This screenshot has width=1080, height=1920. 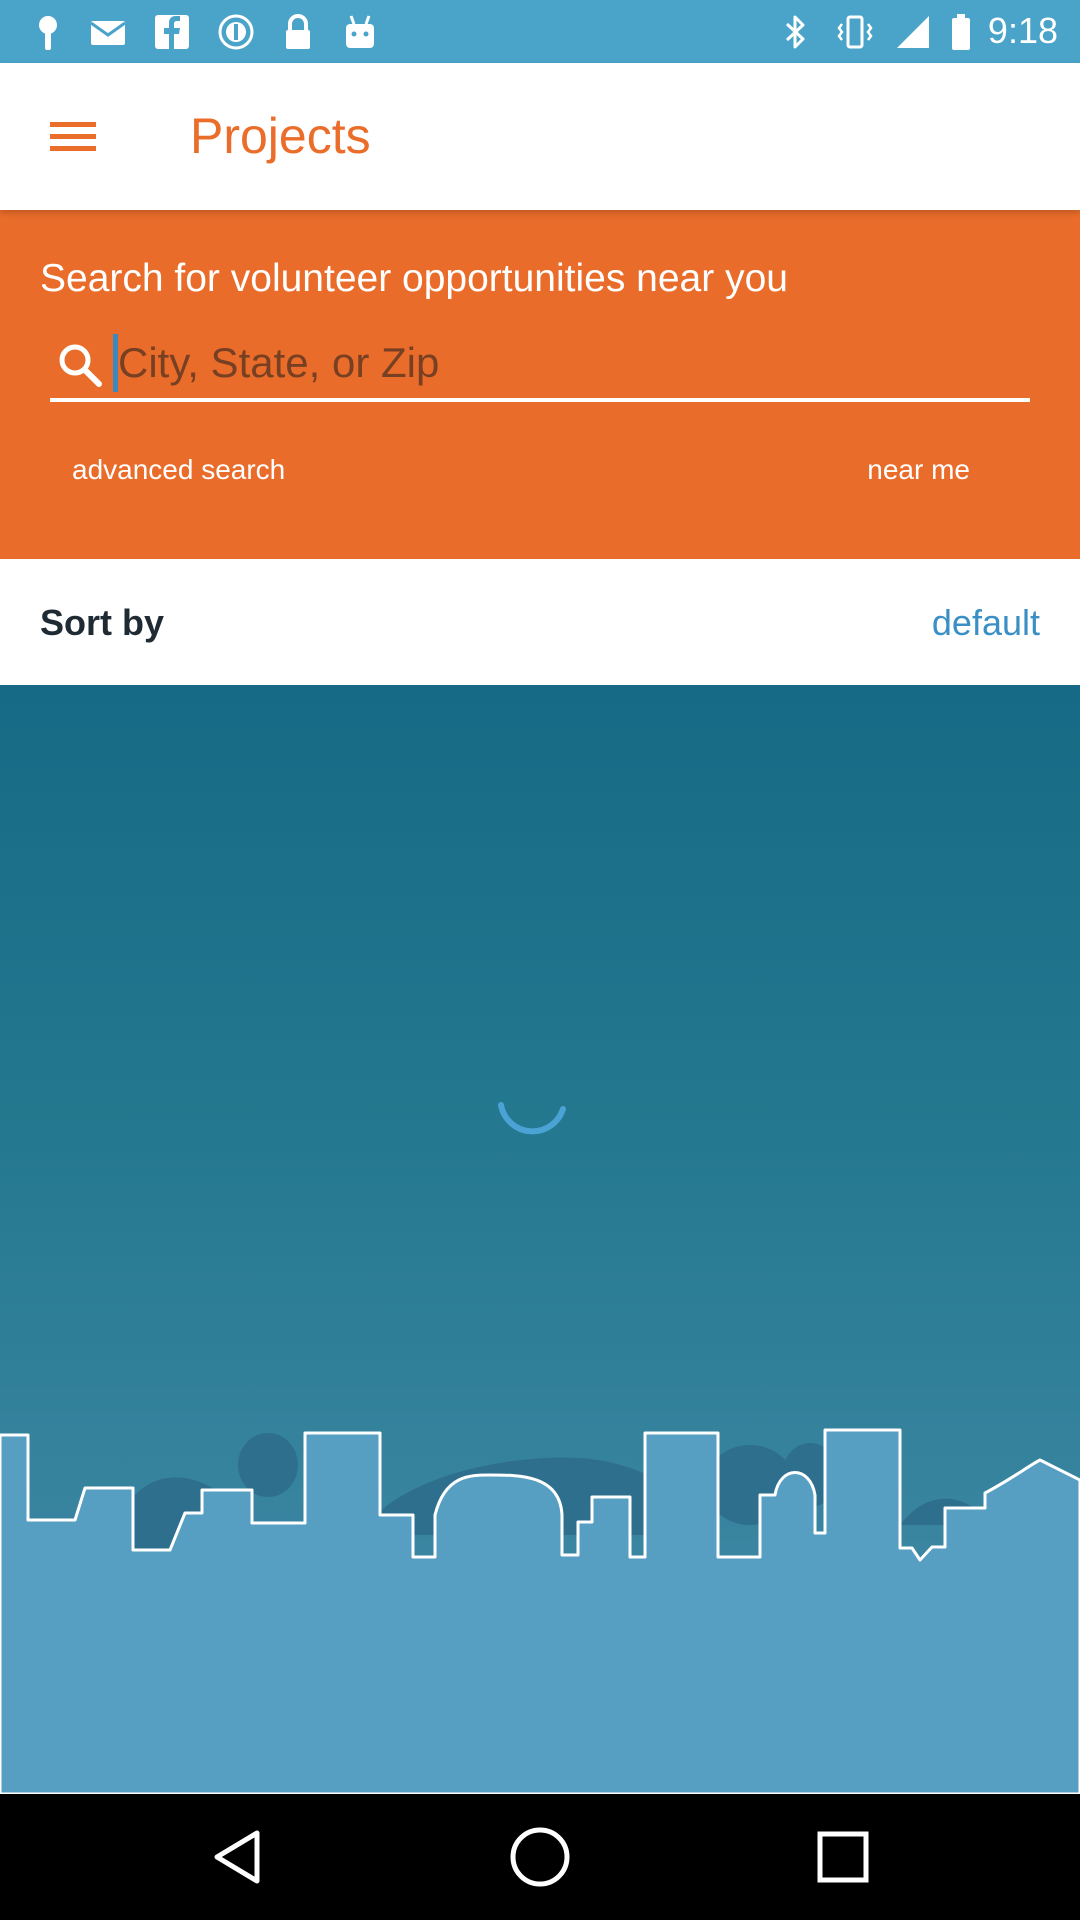 What do you see at coordinates (918, 470) in the screenshot?
I see `near-me-link: near me` at bounding box center [918, 470].